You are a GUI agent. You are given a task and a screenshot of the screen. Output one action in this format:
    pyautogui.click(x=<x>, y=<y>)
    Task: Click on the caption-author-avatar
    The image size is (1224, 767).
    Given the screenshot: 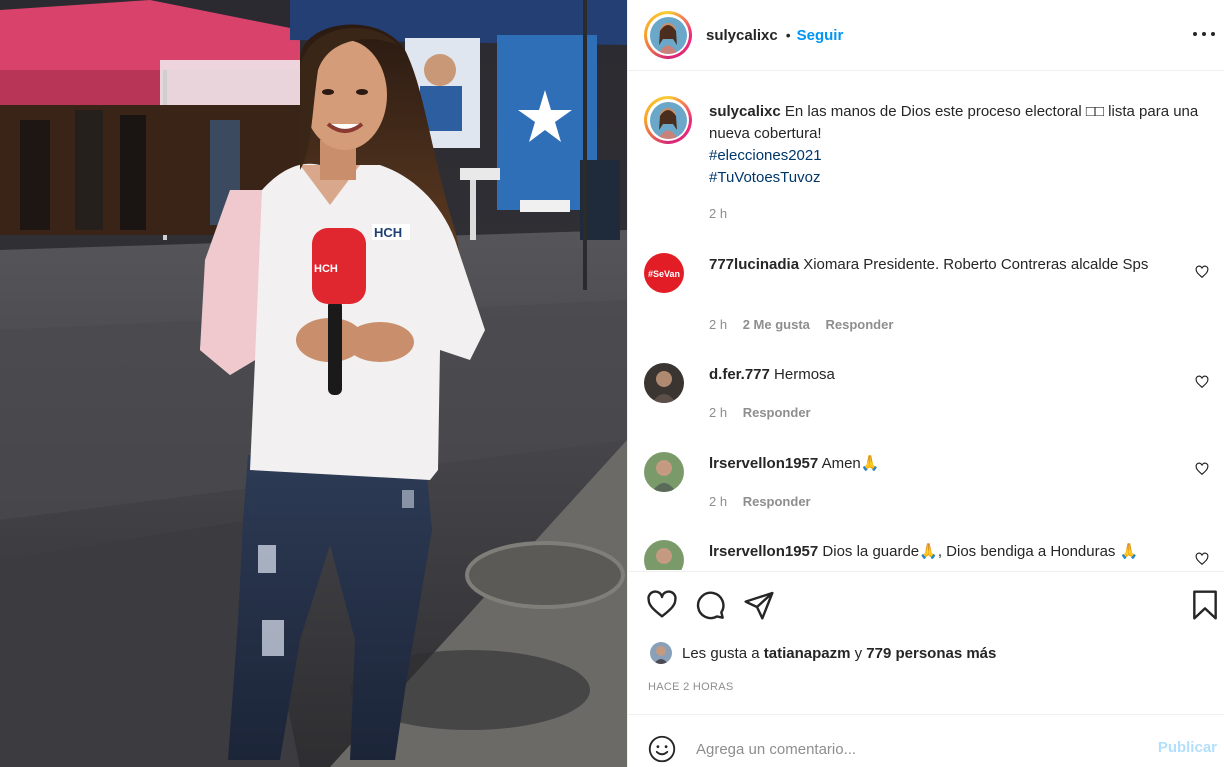 What is the action you would take?
    pyautogui.click(x=668, y=120)
    